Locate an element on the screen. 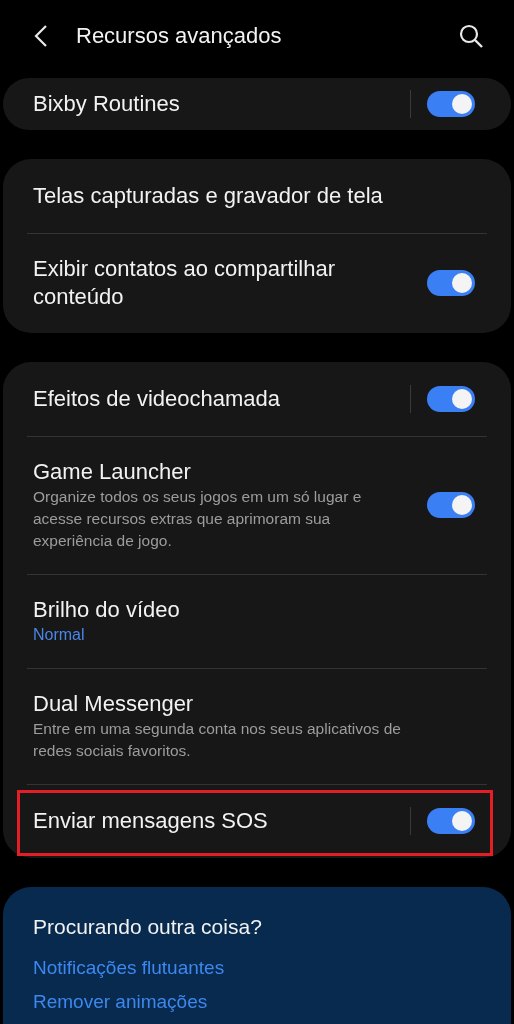  row-title: Enviar mensagens SOS is located at coordinates (151, 821).